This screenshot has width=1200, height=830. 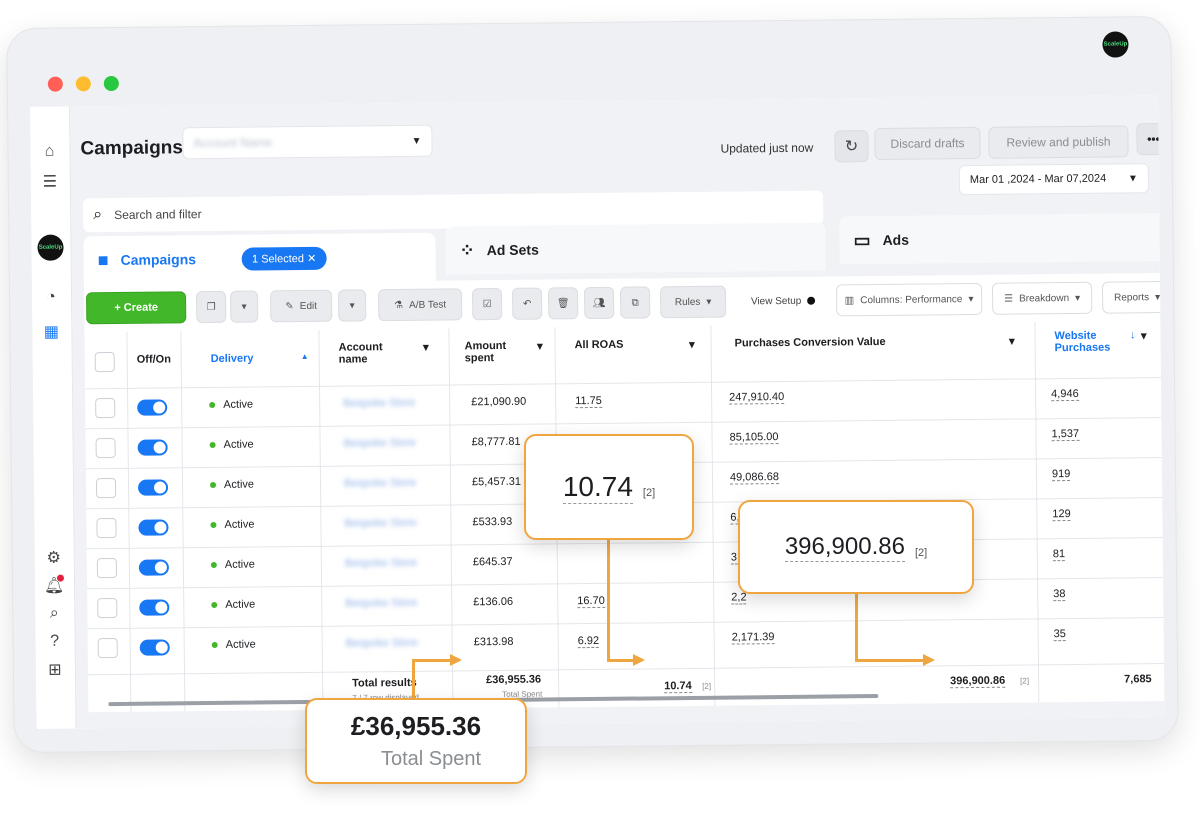 What do you see at coordinates (1061, 475) in the screenshot?
I see `website-purchases: 919` at bounding box center [1061, 475].